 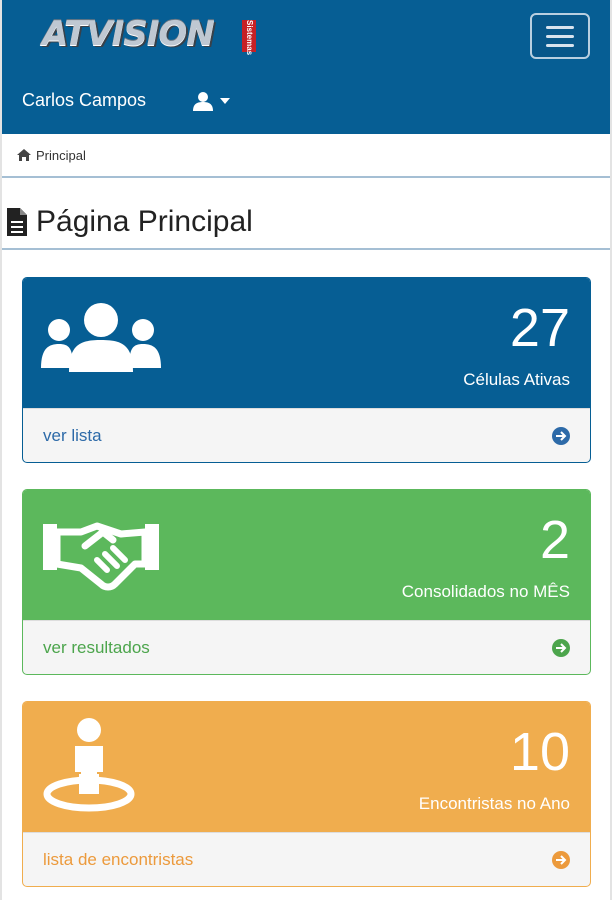 I want to click on panel-caption: Células Ativas, so click(x=516, y=379).